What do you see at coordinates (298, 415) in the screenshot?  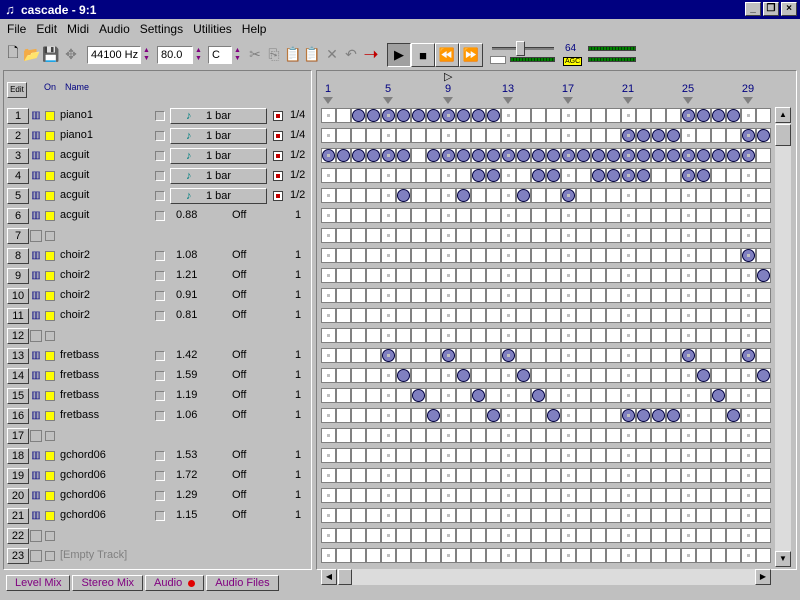 I see `track-channel: 1` at bounding box center [298, 415].